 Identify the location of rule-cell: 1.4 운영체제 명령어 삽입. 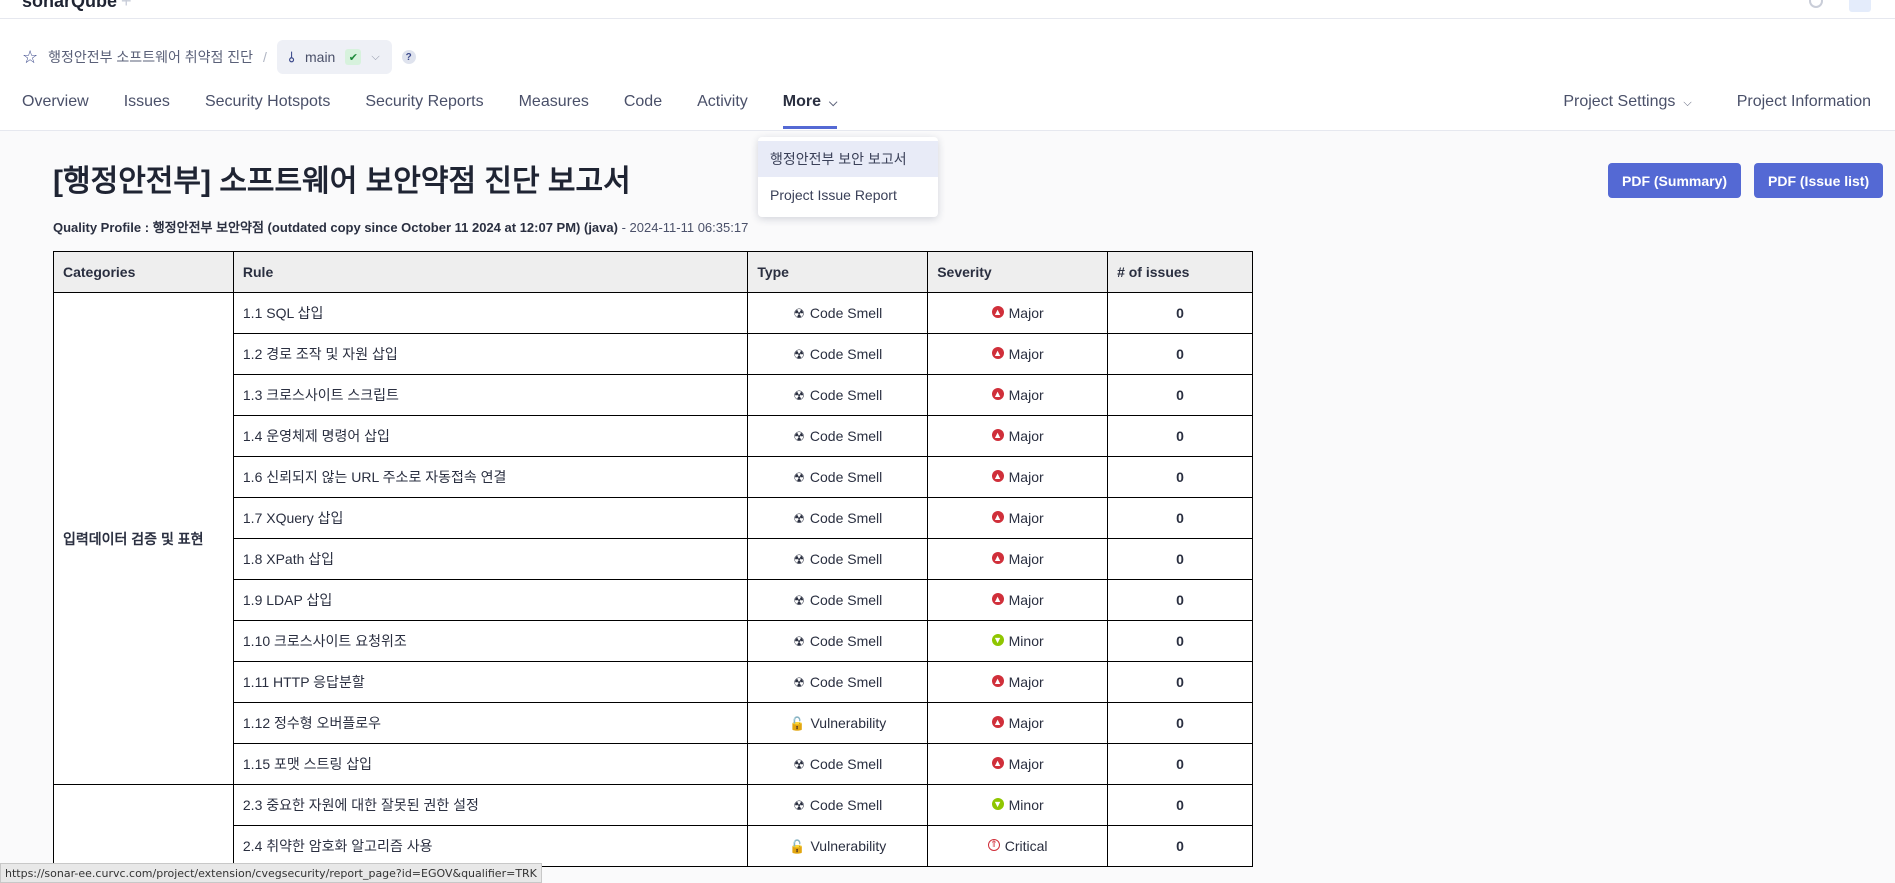
(490, 436).